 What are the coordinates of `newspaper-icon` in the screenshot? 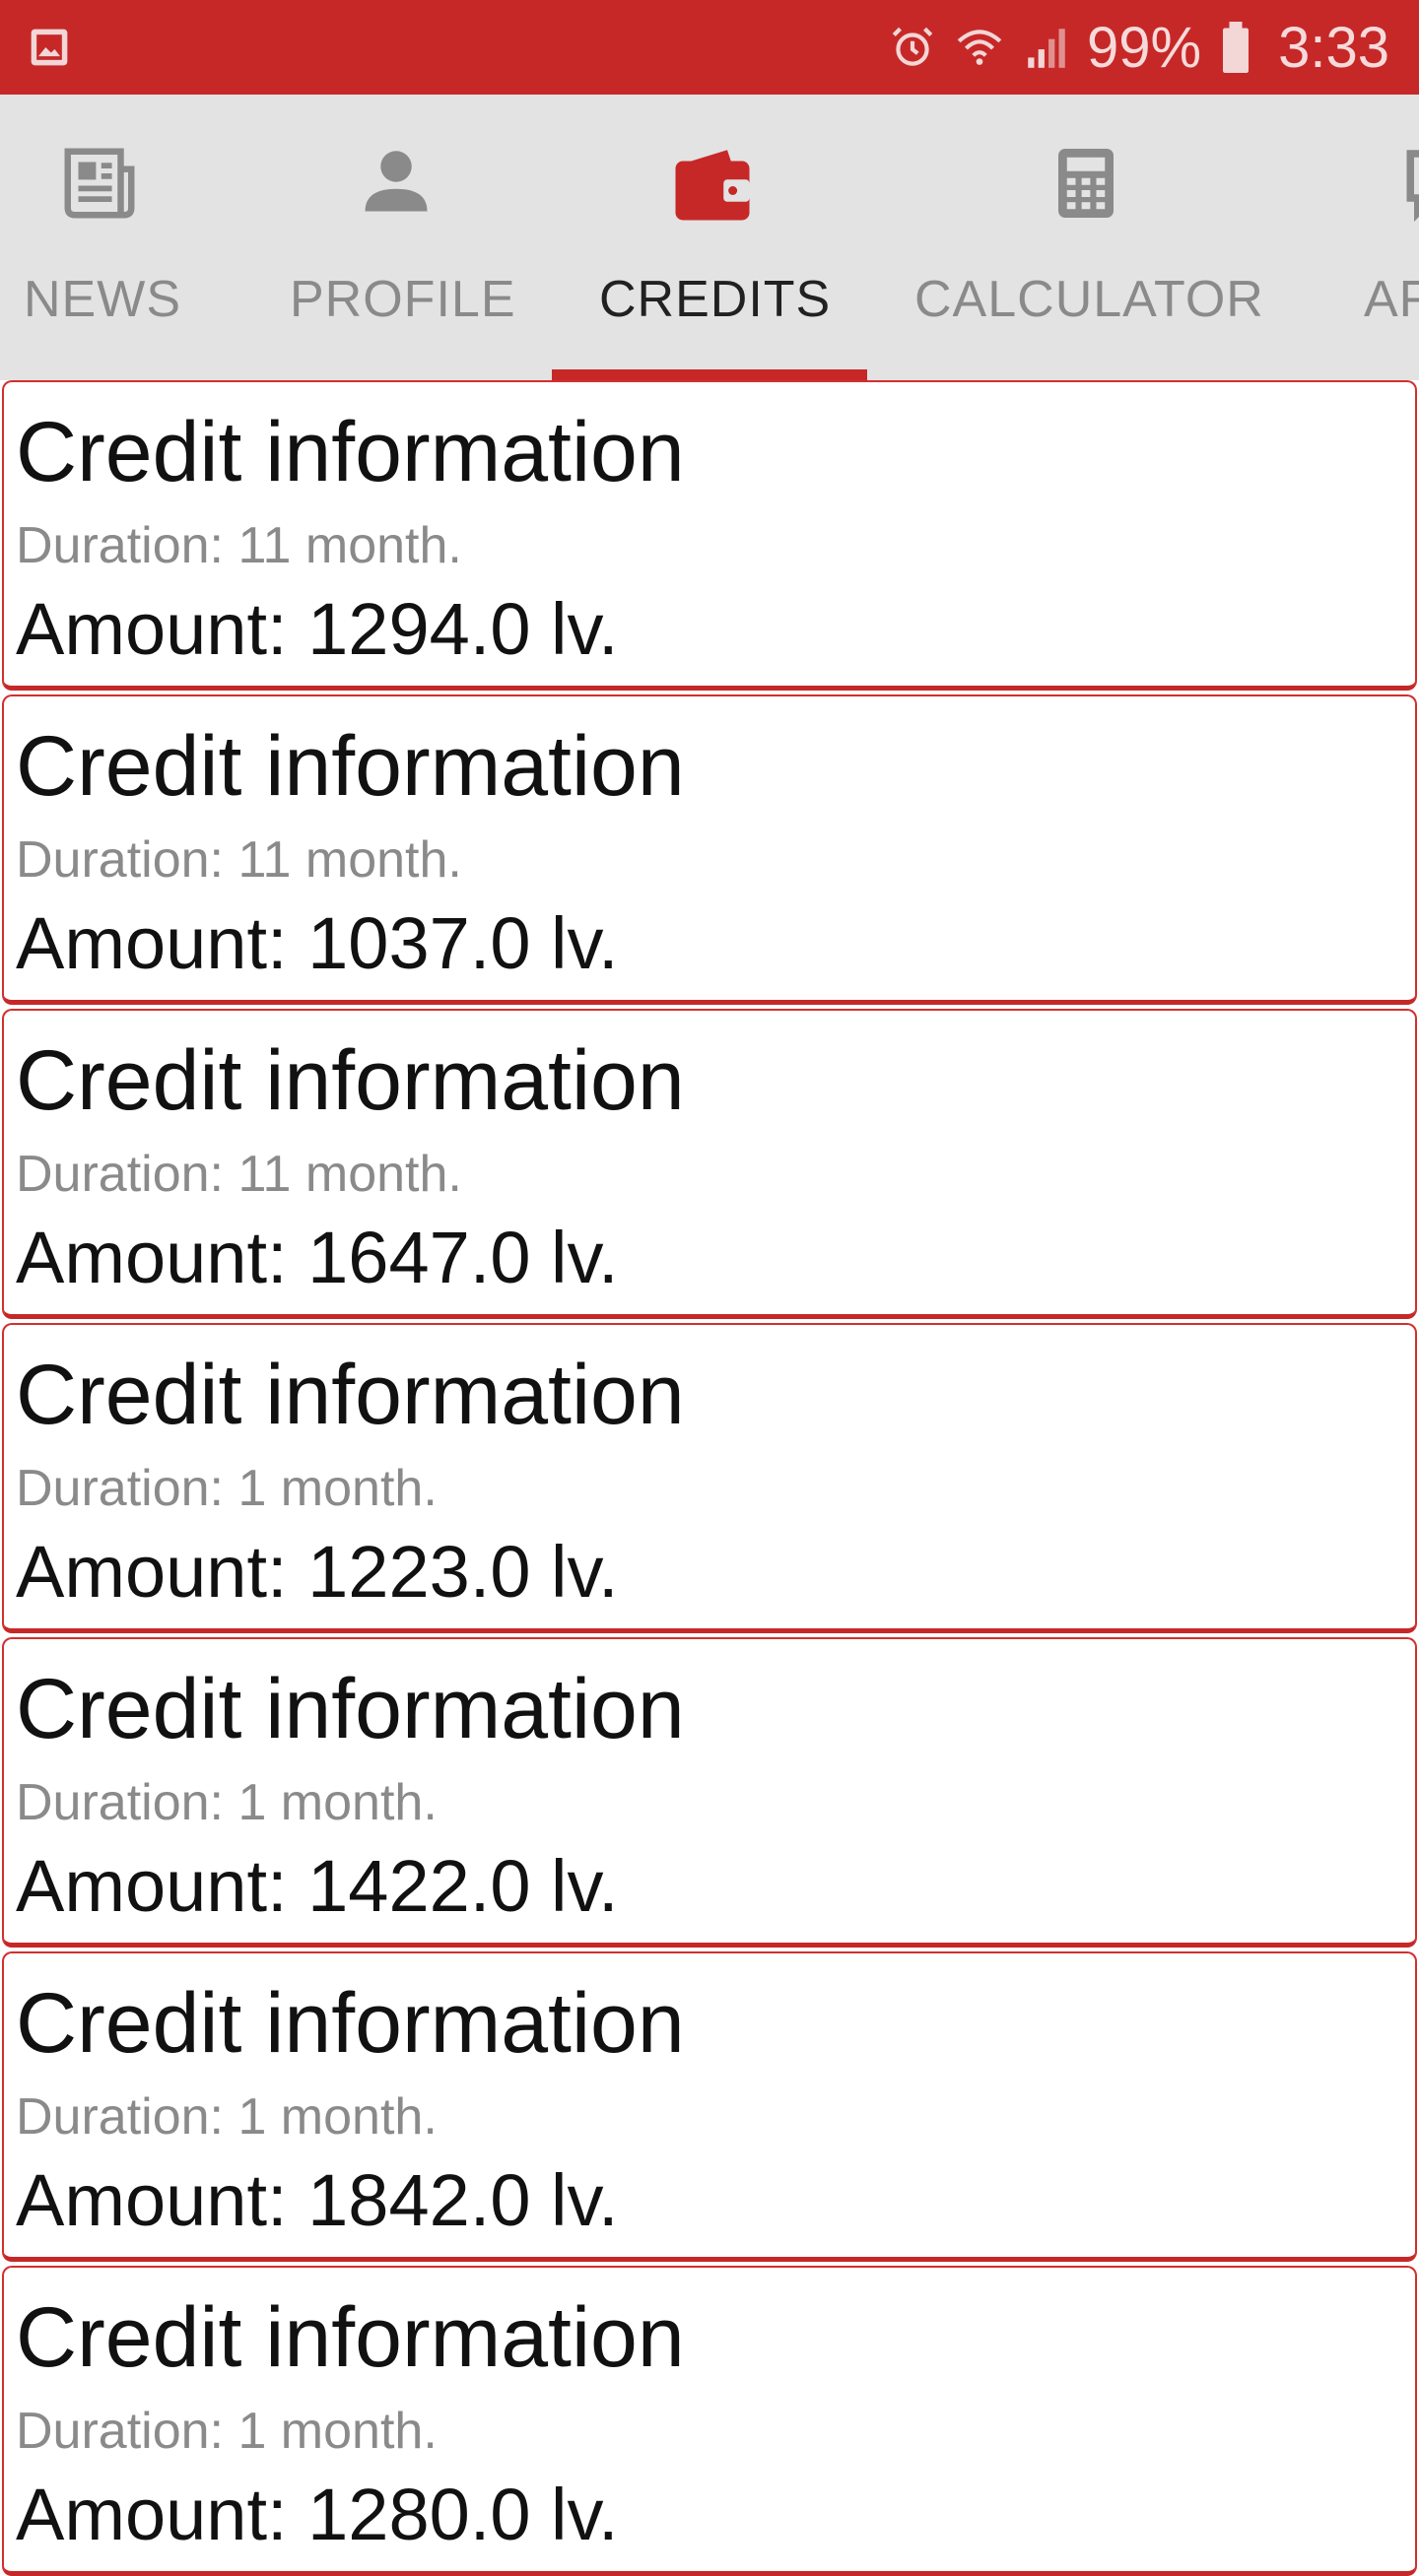 It's located at (99, 184).